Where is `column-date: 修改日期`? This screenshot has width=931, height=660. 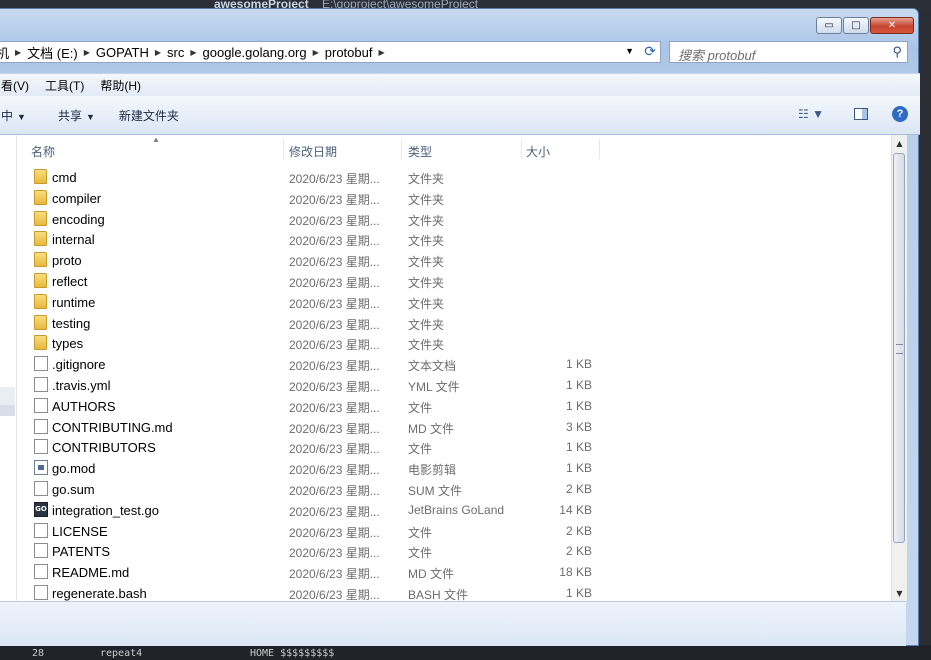 column-date: 修改日期 is located at coordinates (313, 151).